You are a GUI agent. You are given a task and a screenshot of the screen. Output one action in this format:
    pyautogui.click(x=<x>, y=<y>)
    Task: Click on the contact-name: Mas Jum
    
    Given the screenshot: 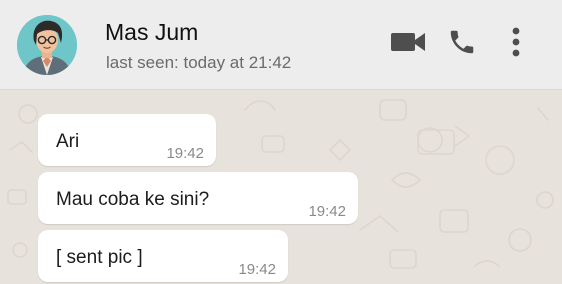 What is the action you would take?
    pyautogui.click(x=151, y=32)
    